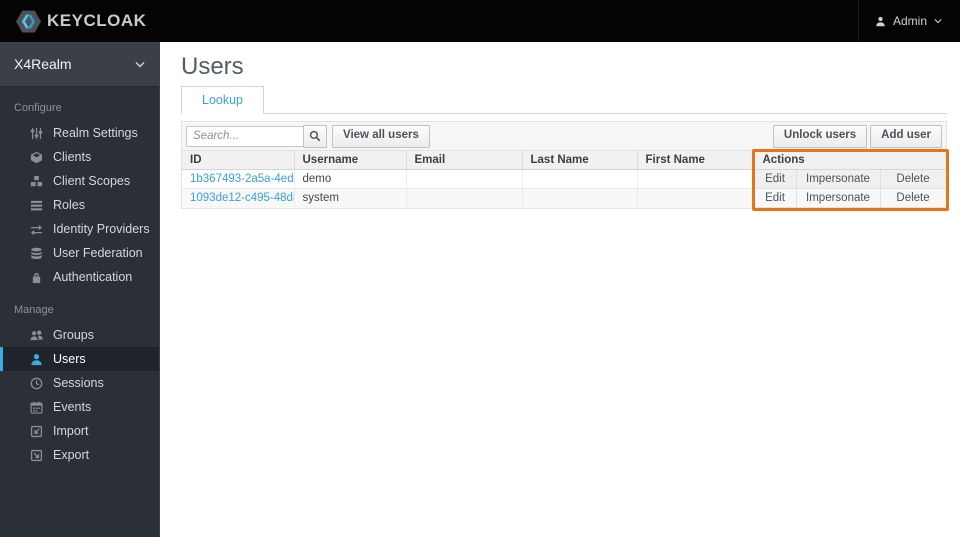 Image resolution: width=960 pixels, height=540 pixels. Describe the element at coordinates (73, 335) in the screenshot. I see `sidebar-item-label: Groups` at that location.